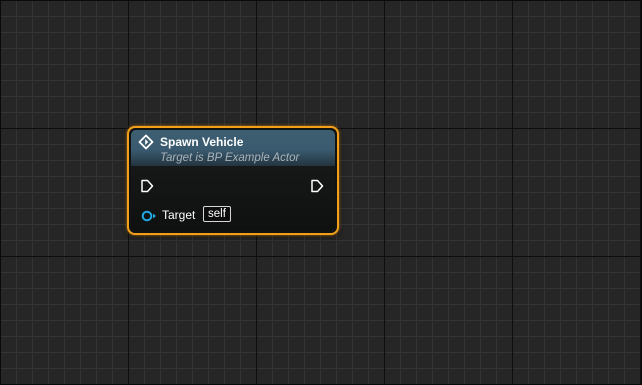  What do you see at coordinates (202, 142) in the screenshot?
I see `node-title: Spawn Vehicle` at bounding box center [202, 142].